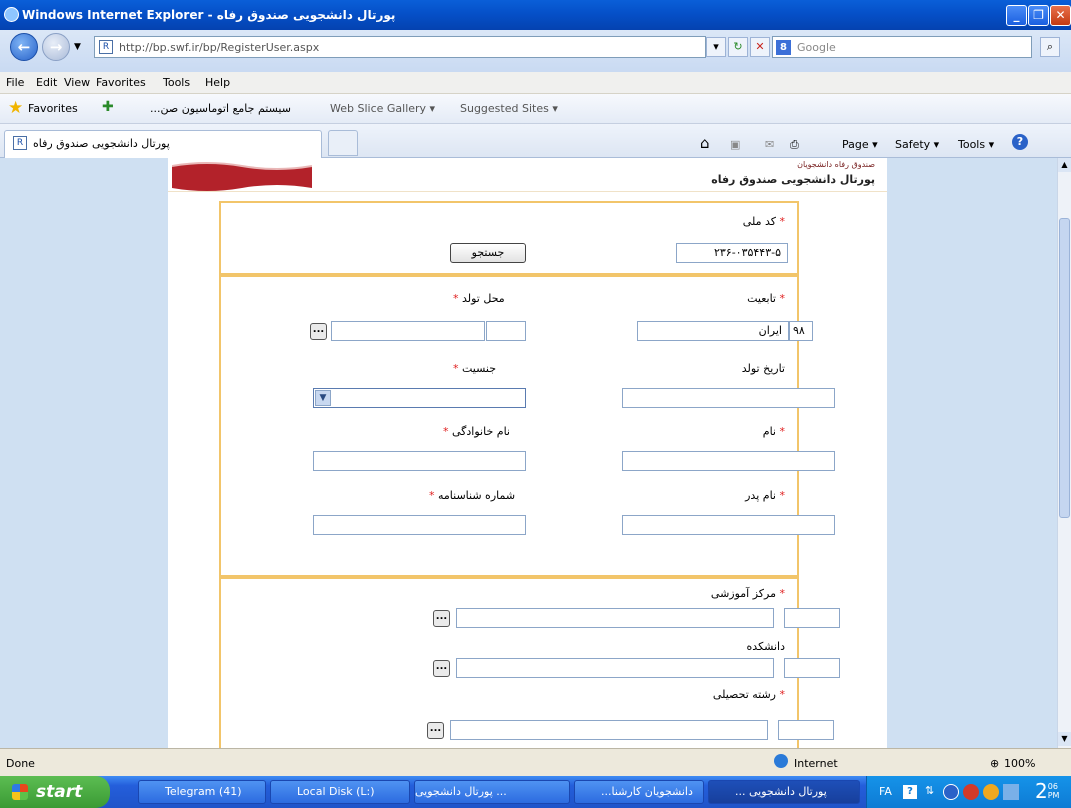 The image size is (1071, 808). I want to click on father-name-field, so click(728, 525).